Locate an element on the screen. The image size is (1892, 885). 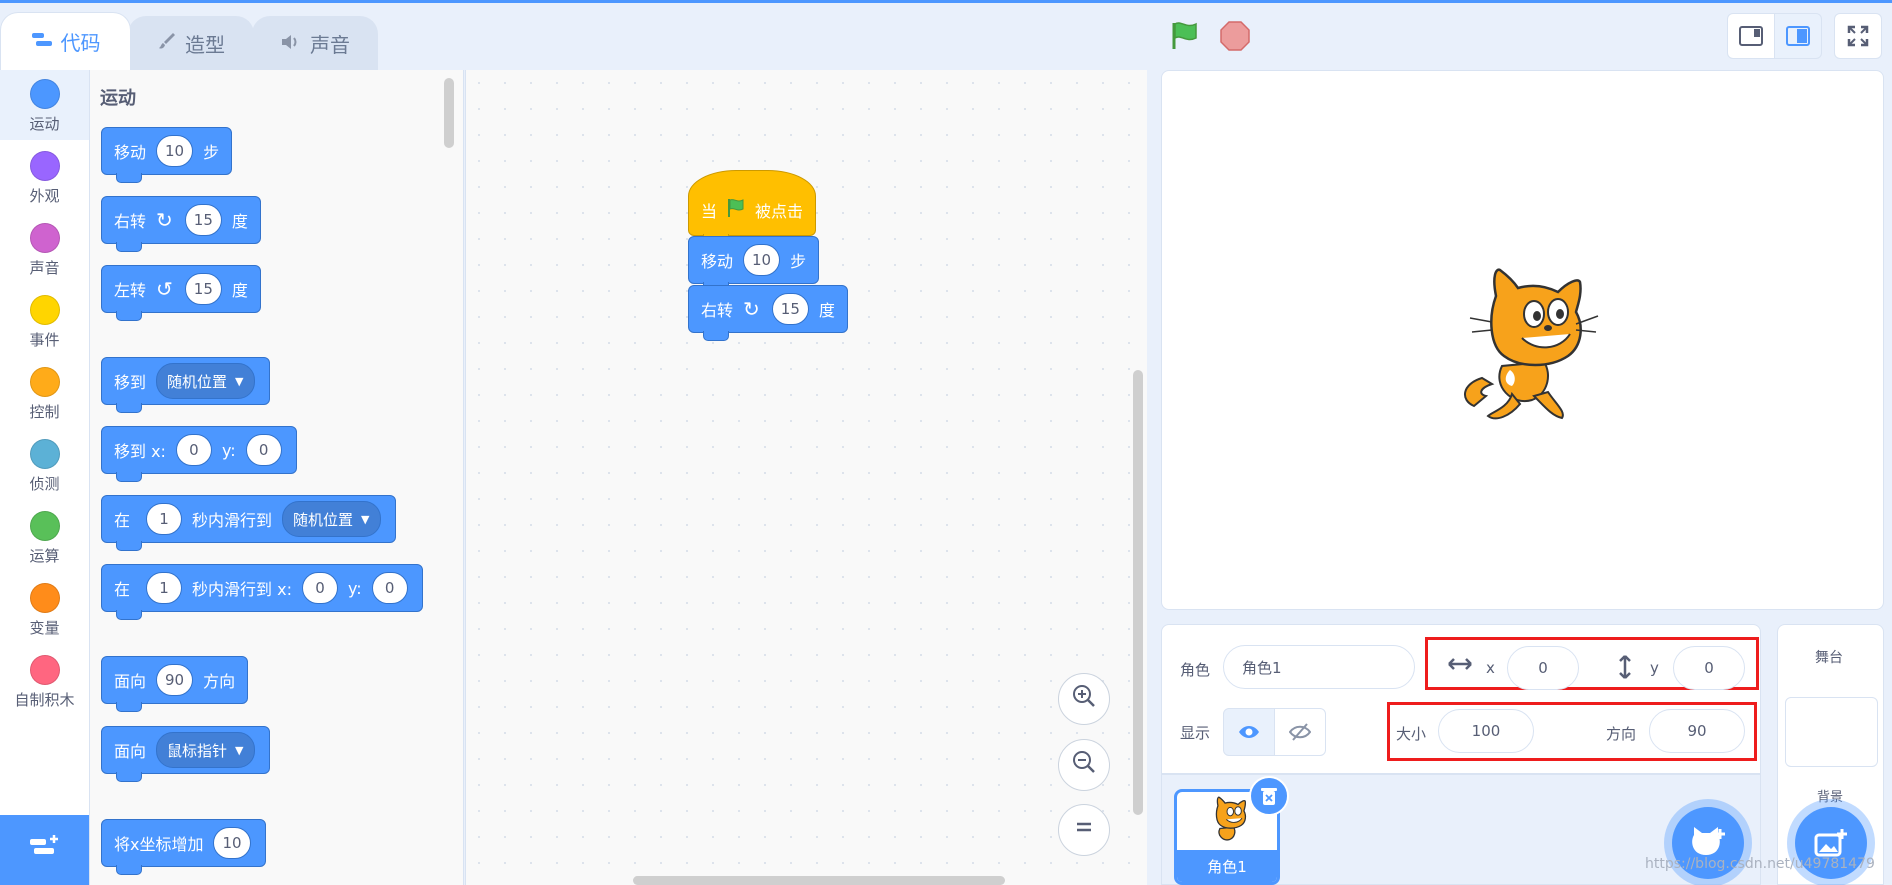
block-point-in-direction: 面向 90 方向 is located at coordinates (175, 684).